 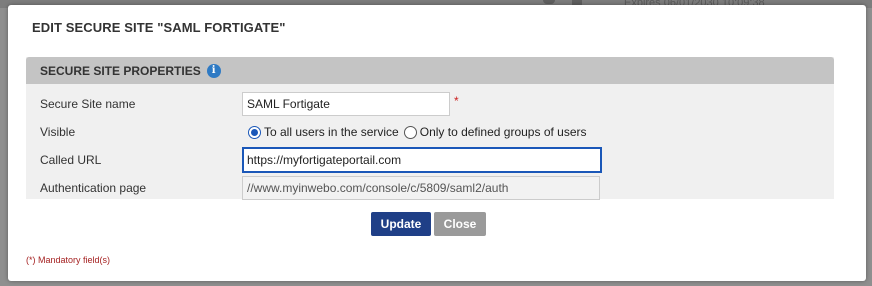 What do you see at coordinates (410, 132) in the screenshot?
I see `radio-defined-groups` at bounding box center [410, 132].